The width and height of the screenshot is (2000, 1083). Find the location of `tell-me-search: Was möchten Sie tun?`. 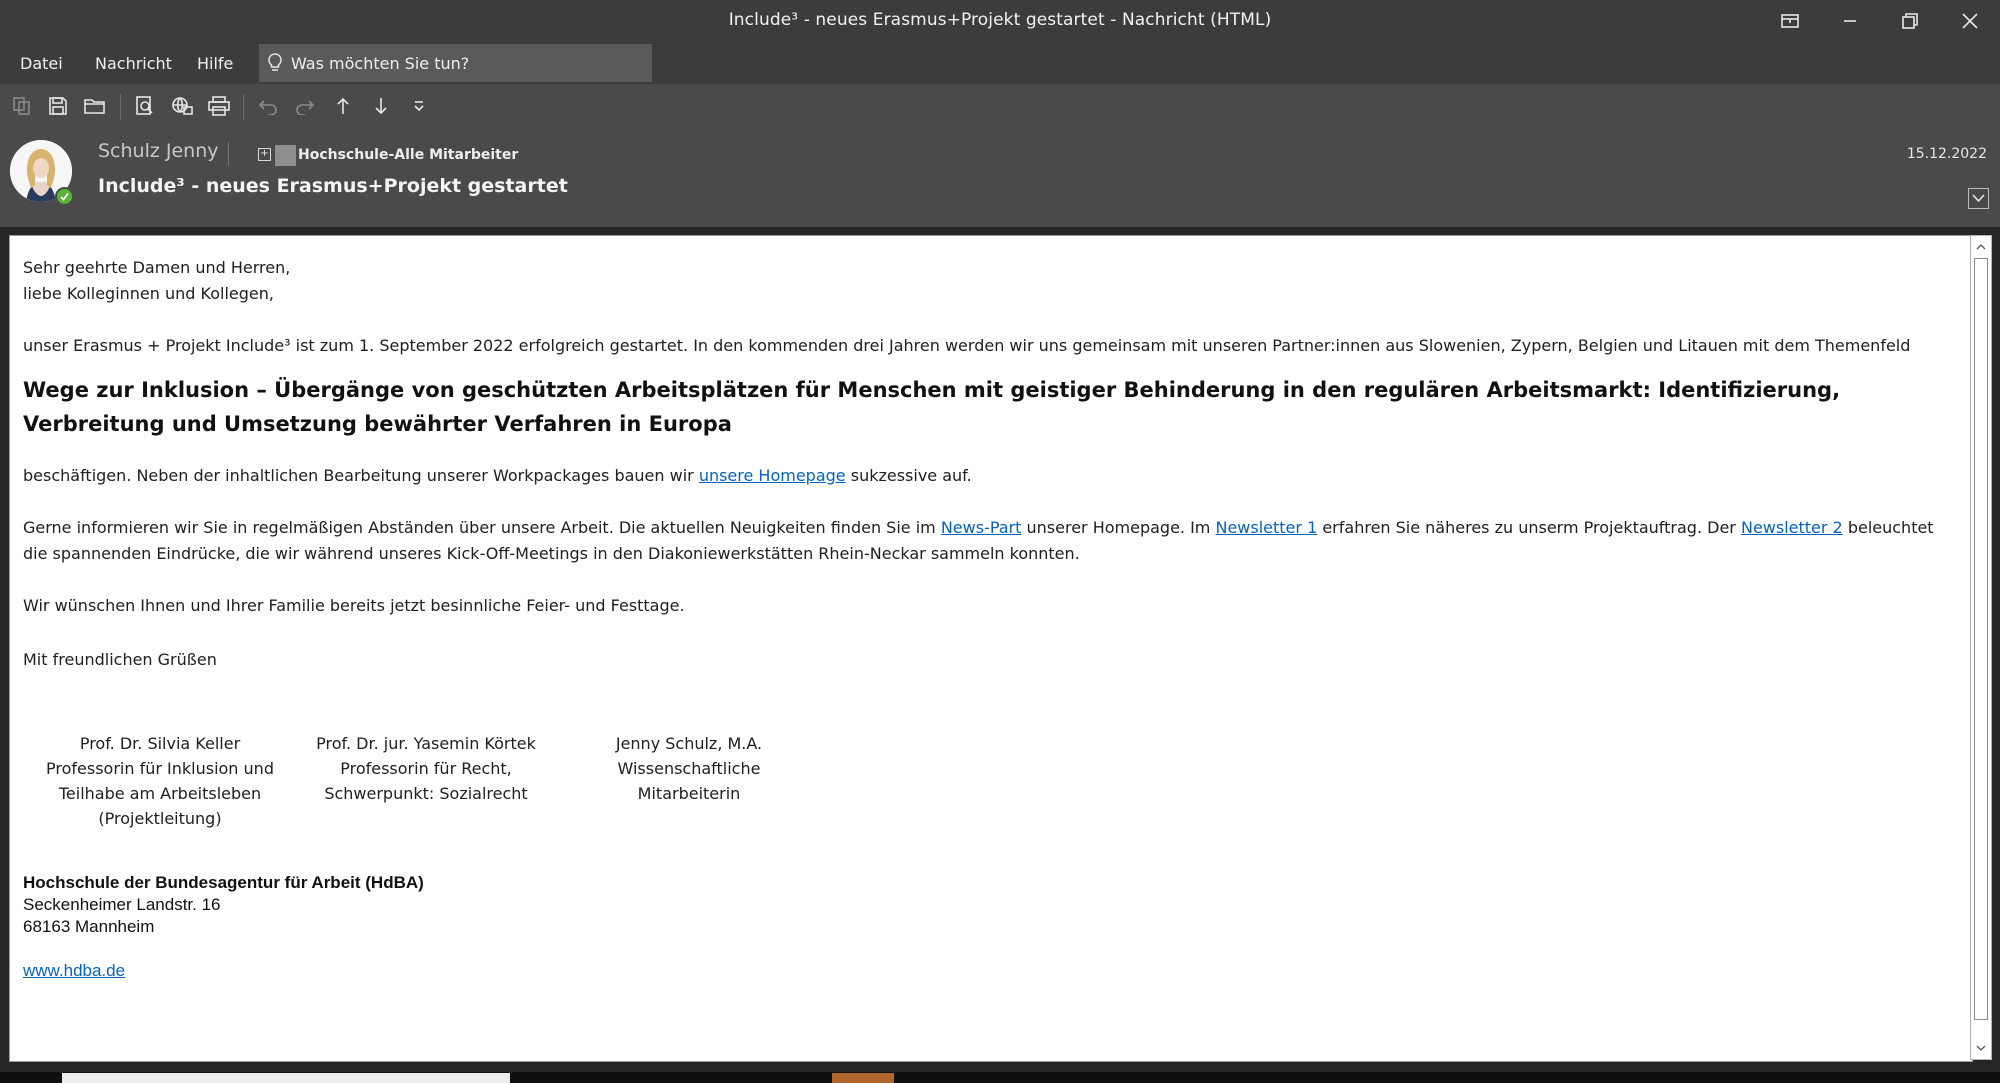

tell-me-search: Was möchten Sie tun? is located at coordinates (455, 63).